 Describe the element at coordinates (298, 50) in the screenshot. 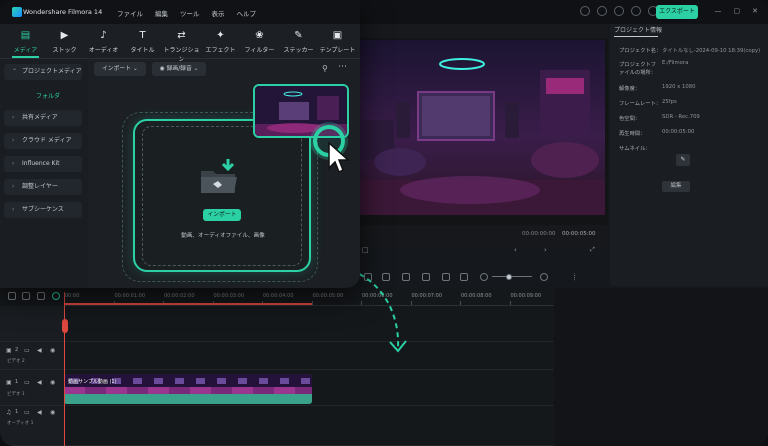

I see `tab-label: ステッカー` at that location.